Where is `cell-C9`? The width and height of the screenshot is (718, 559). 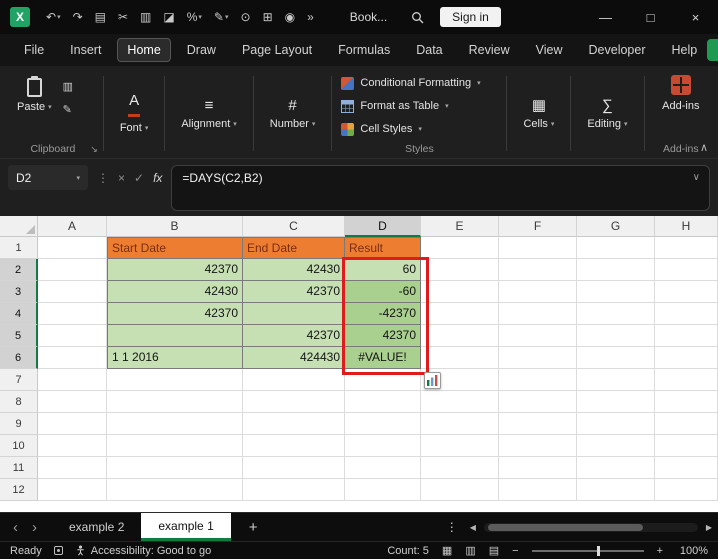
cell-C9 is located at coordinates (294, 424).